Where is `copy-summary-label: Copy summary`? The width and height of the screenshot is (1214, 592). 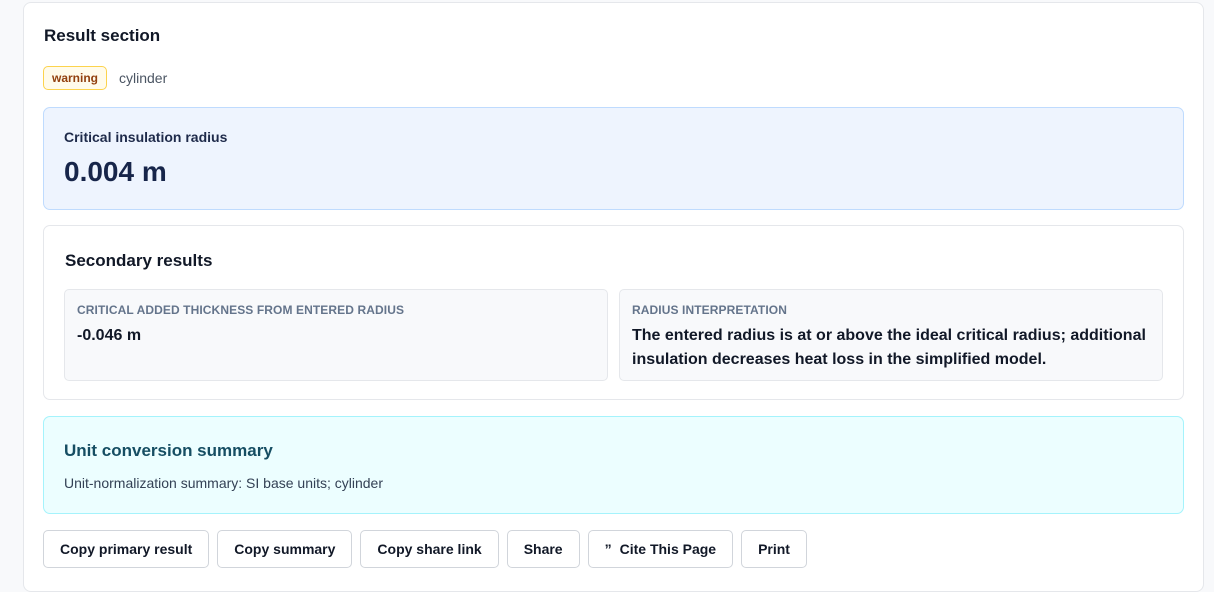 copy-summary-label: Copy summary is located at coordinates (285, 549).